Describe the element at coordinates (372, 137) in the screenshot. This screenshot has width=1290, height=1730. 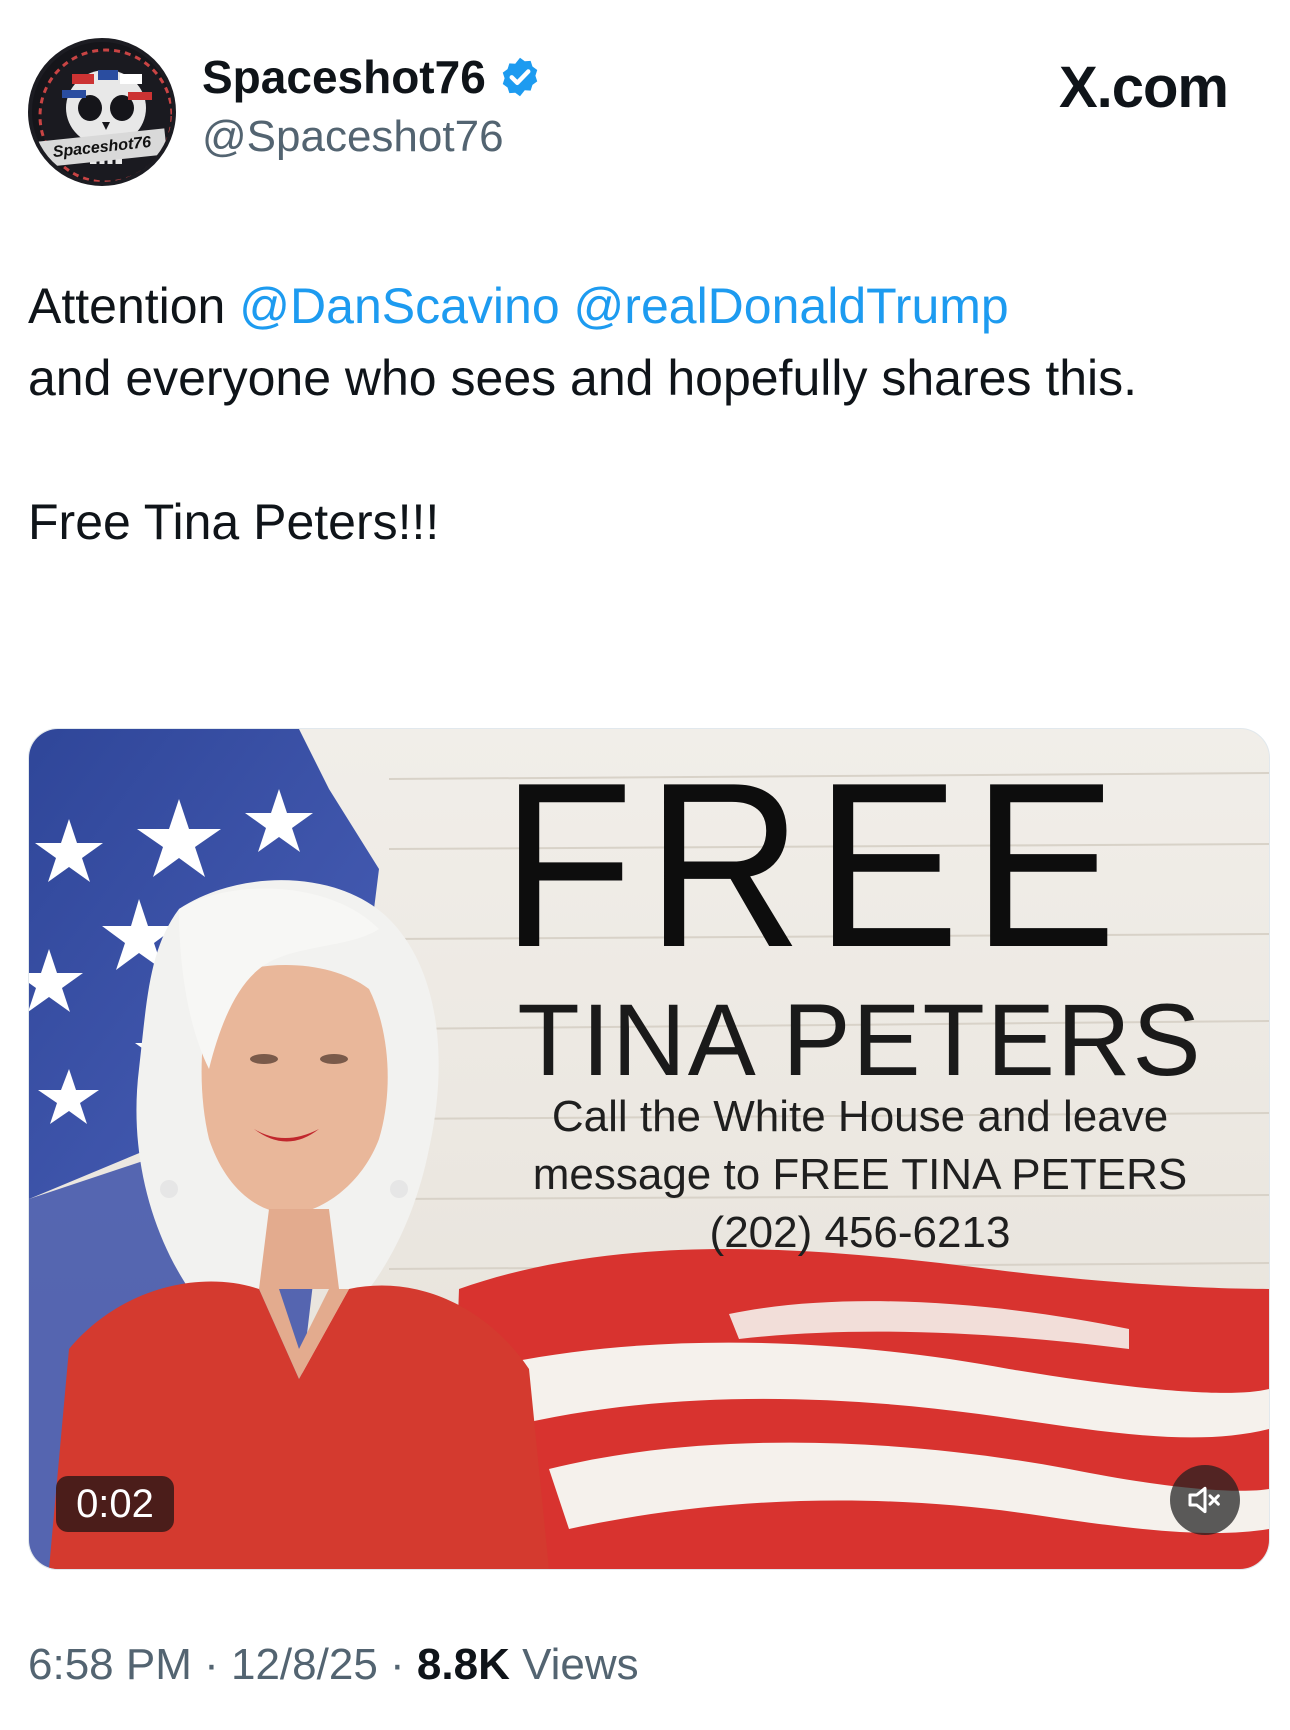
I see `user-handle: @Spaceshot76` at that location.